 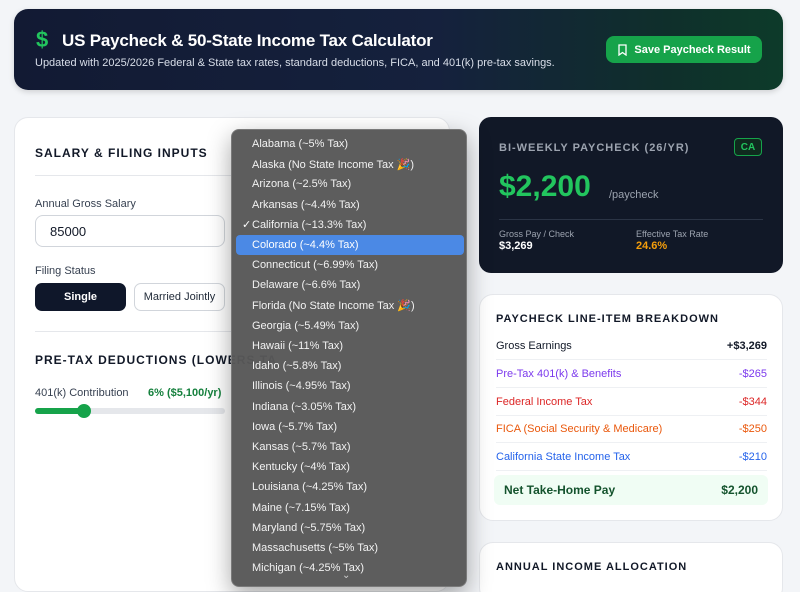 I want to click on state-option-label: Maryland (~5.75% Tax), so click(x=309, y=527).